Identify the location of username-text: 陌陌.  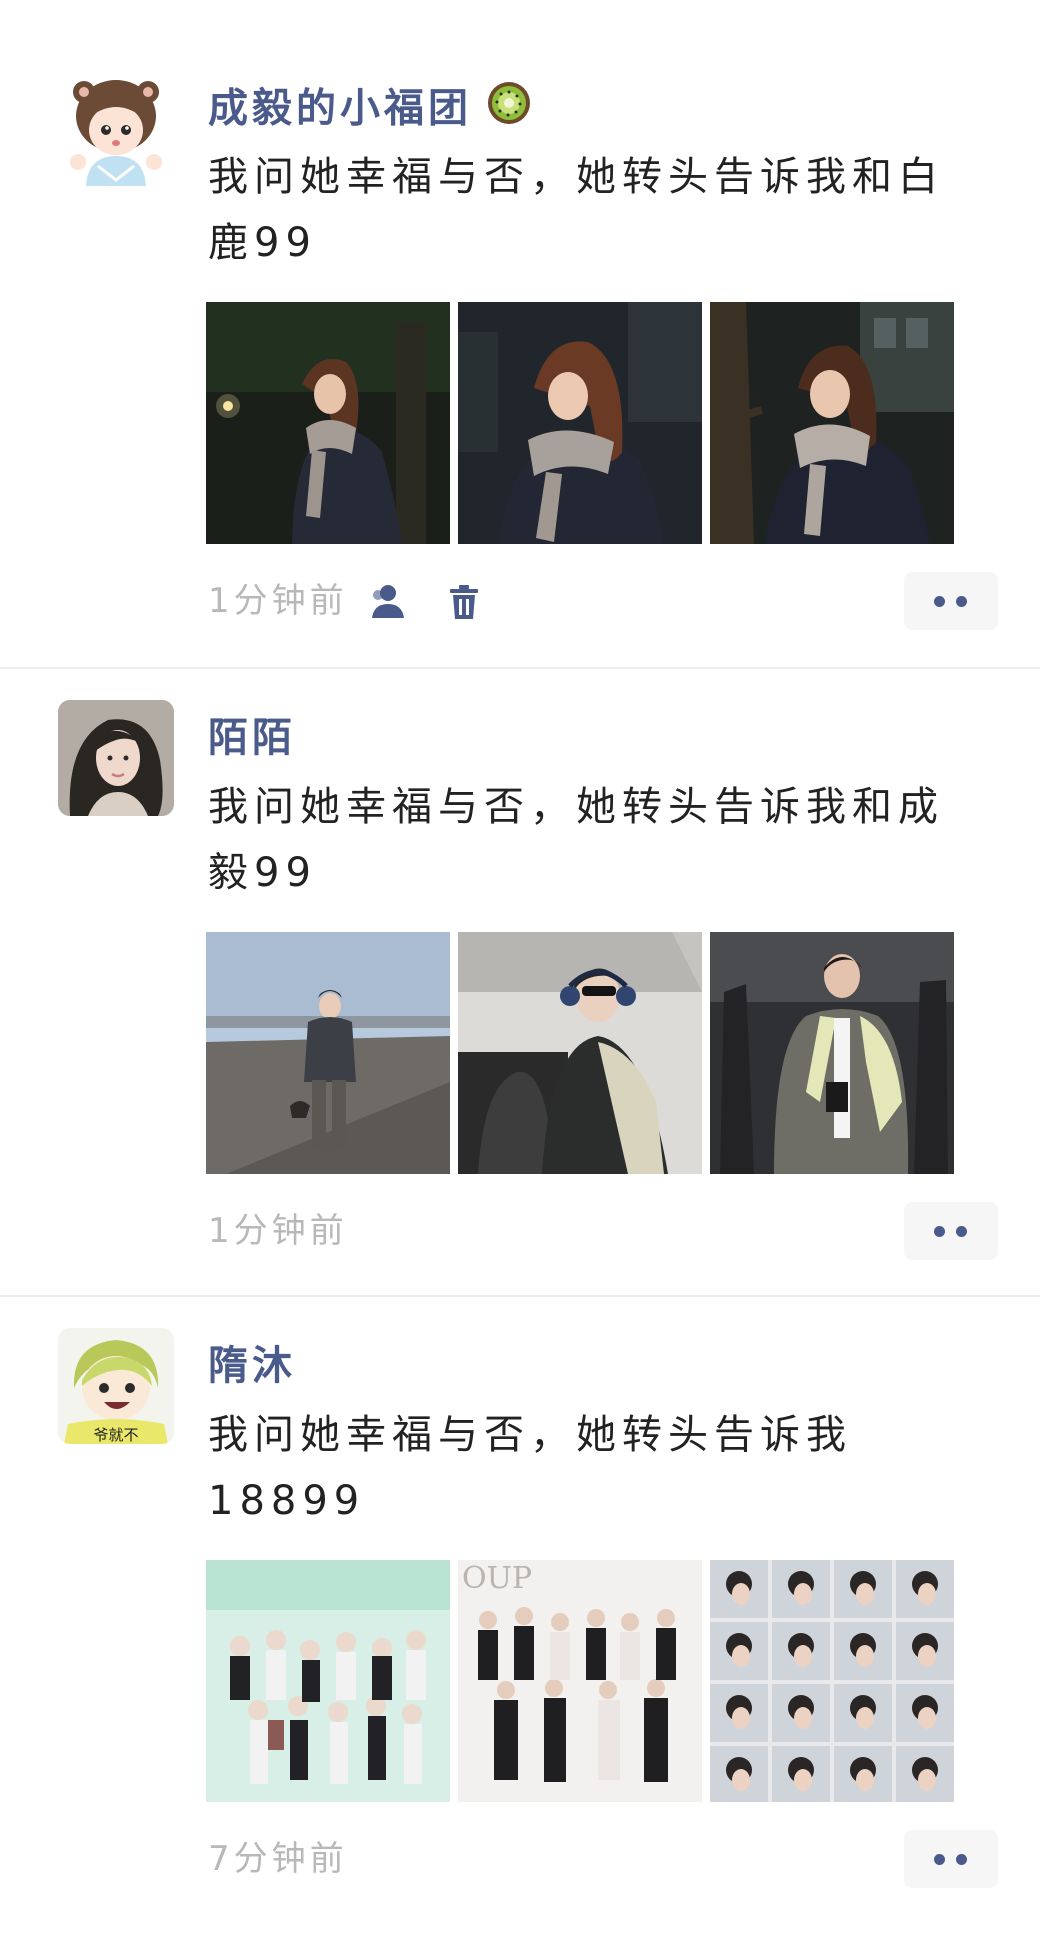
(252, 738).